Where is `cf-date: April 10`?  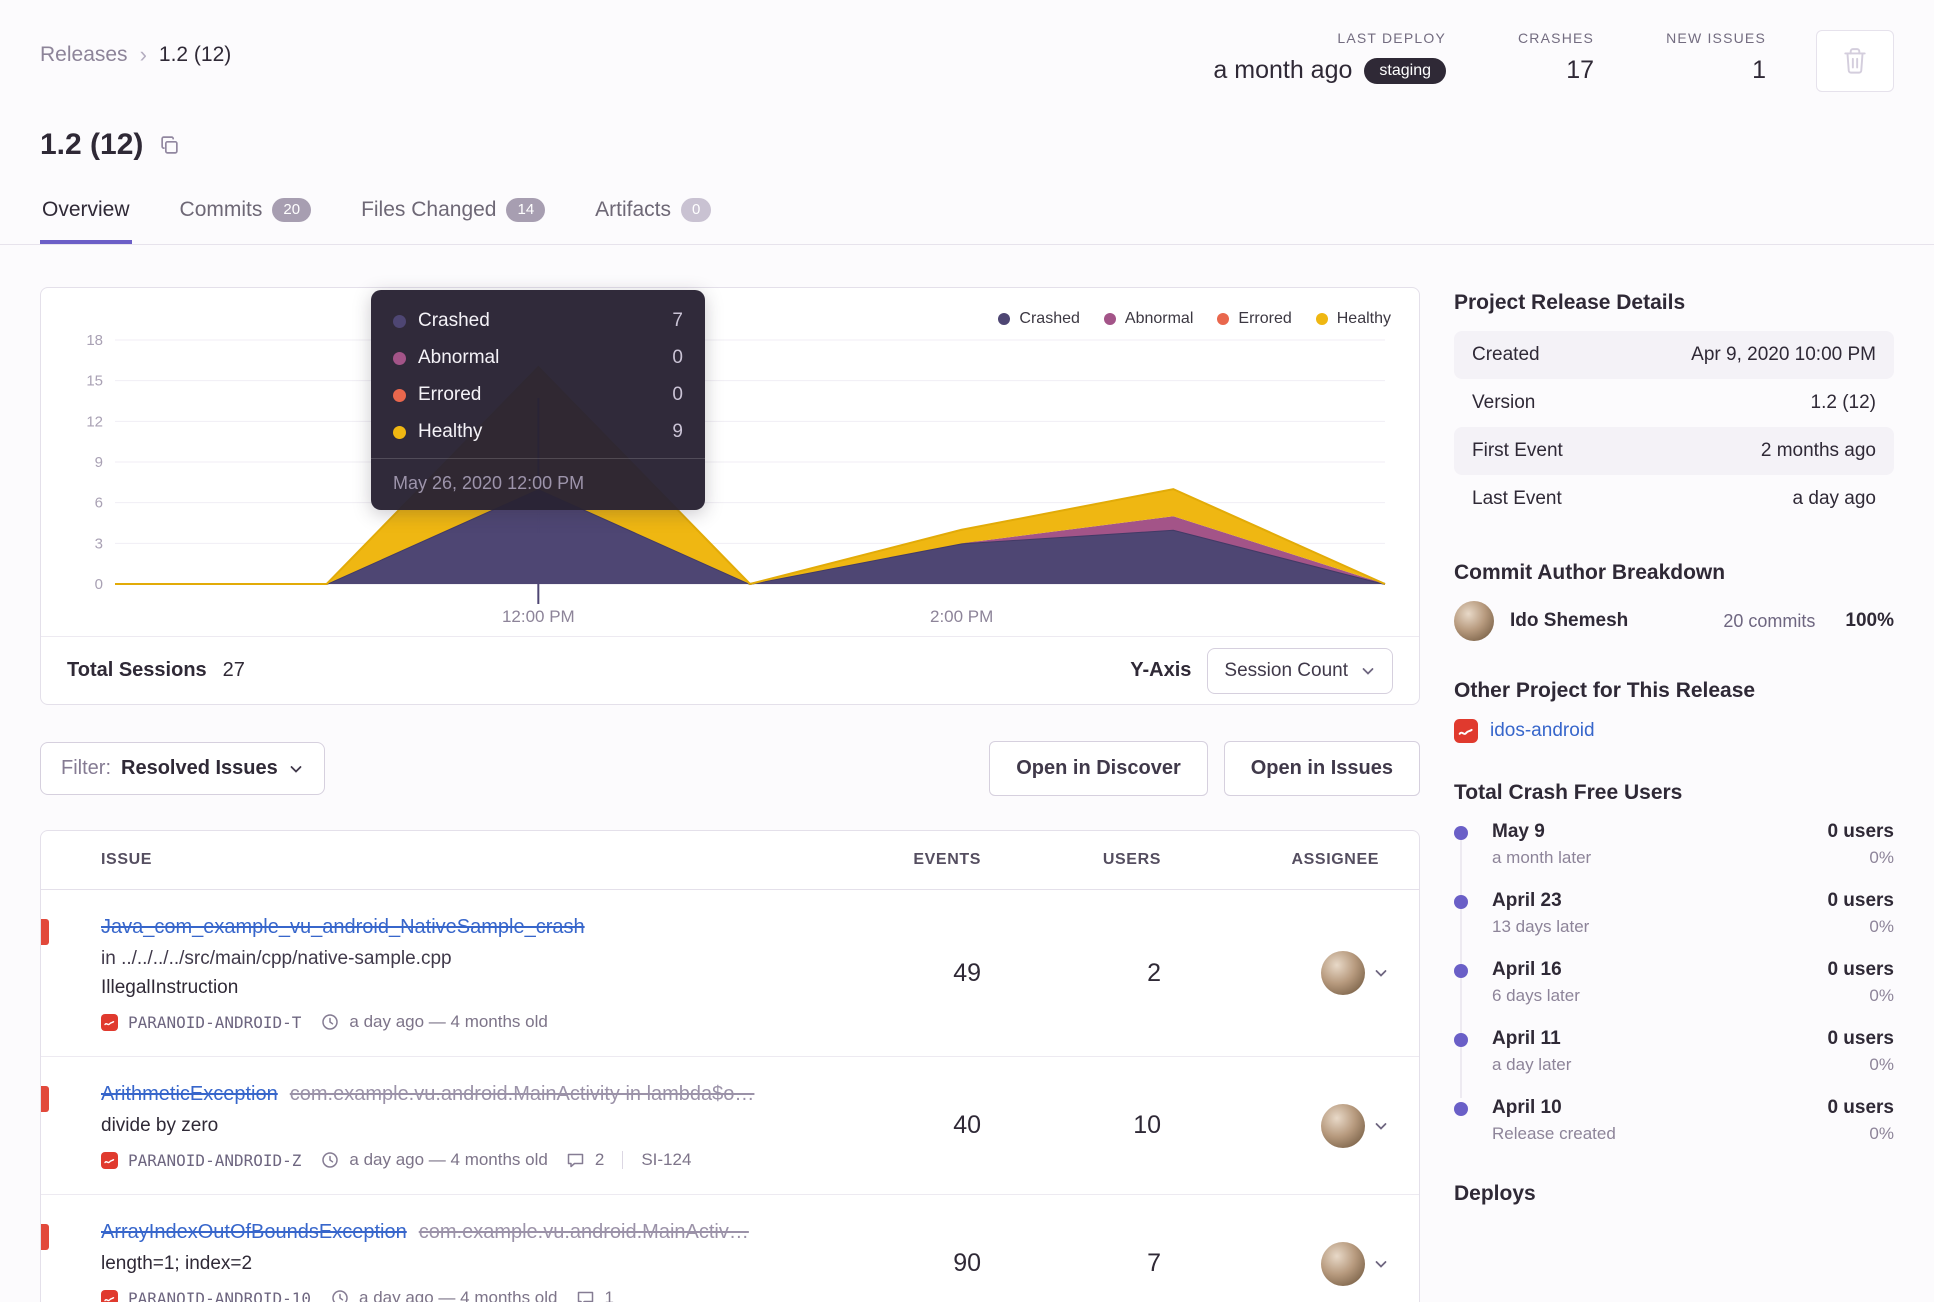
cf-date: April 10 is located at coordinates (1527, 1107).